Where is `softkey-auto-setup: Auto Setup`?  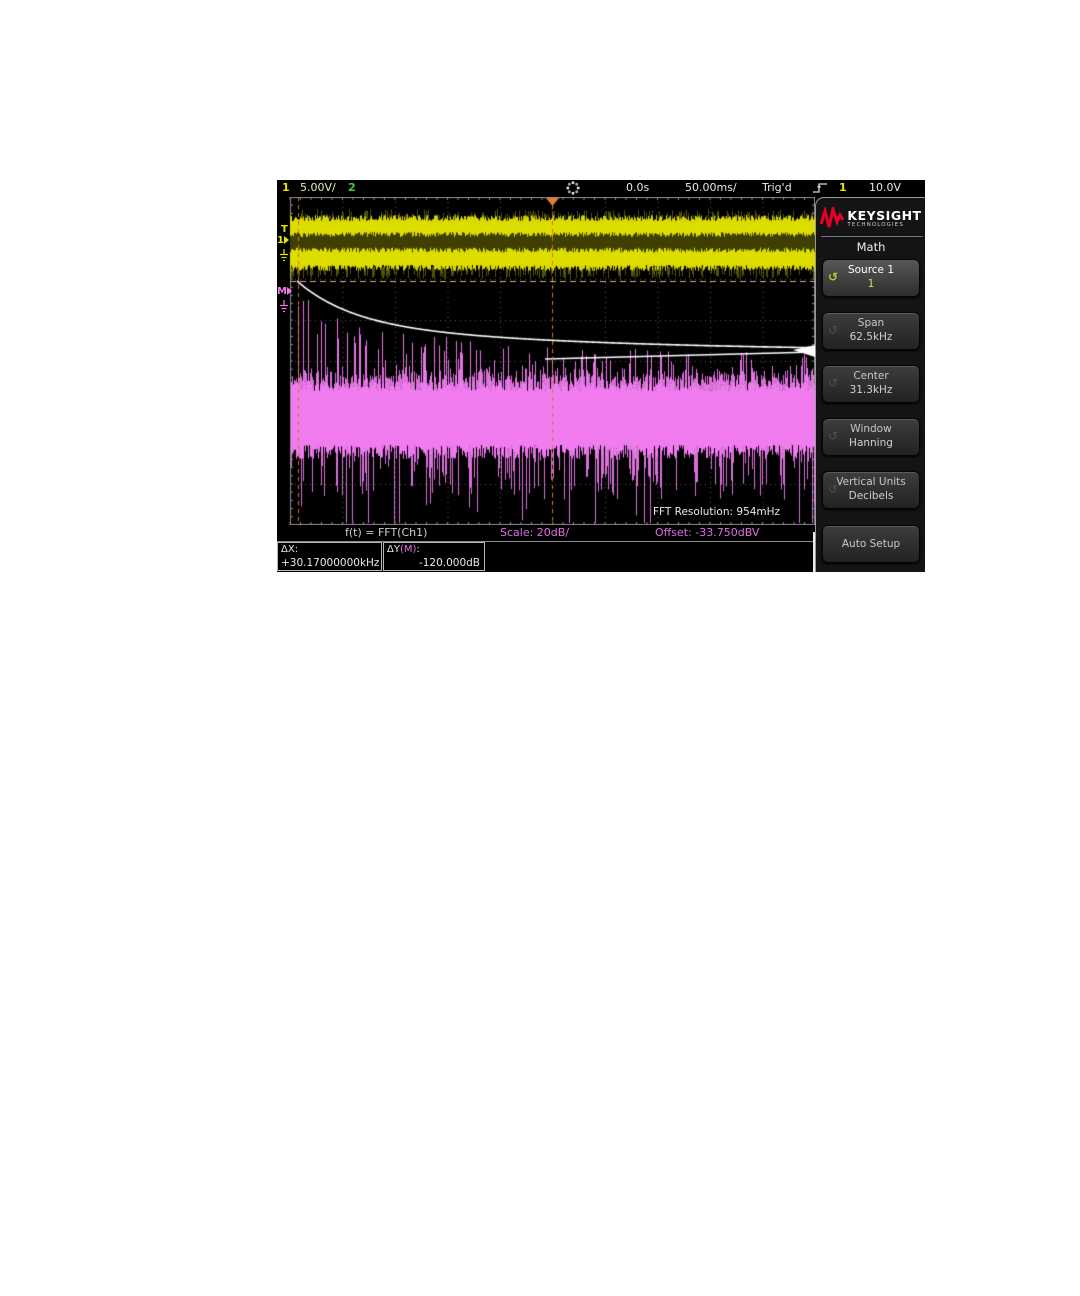
softkey-auto-setup: Auto Setup is located at coordinates (871, 544).